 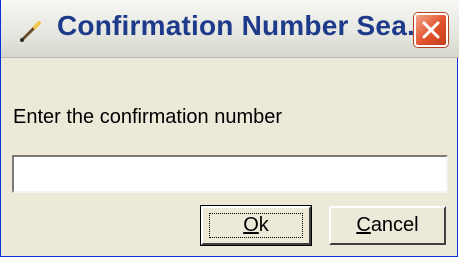 What do you see at coordinates (363, 225) in the screenshot?
I see `cancel-mnemonic: C` at bounding box center [363, 225].